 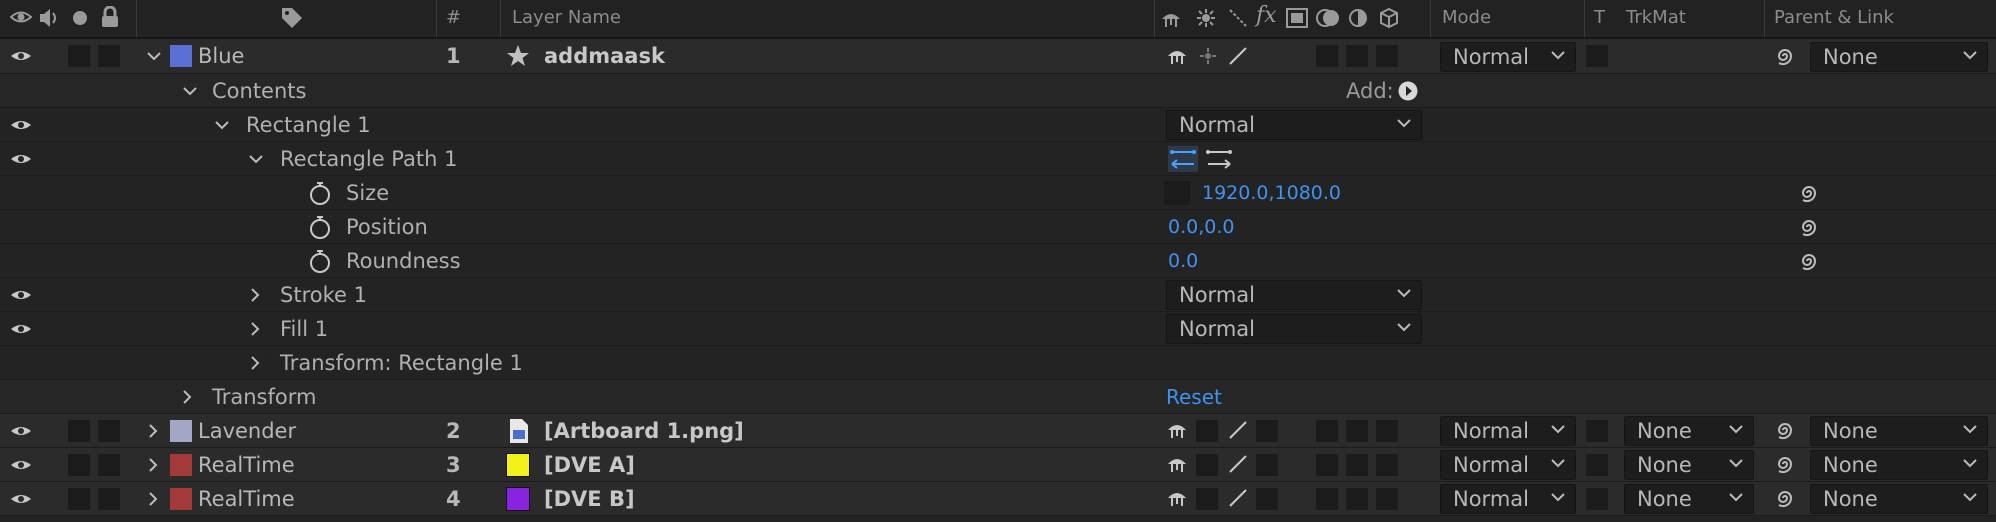 What do you see at coordinates (589, 499) in the screenshot?
I see `layer-name: [DVE B]` at bounding box center [589, 499].